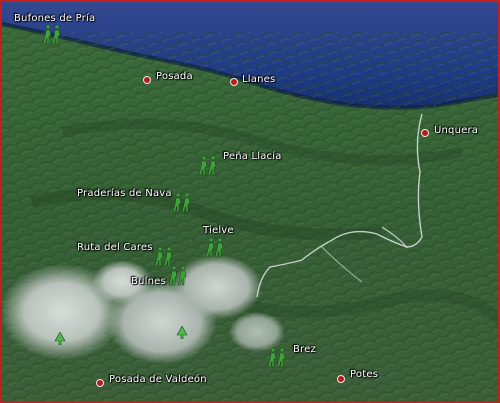 Image resolution: width=500 pixels, height=403 pixels. Describe the element at coordinates (218, 230) in the screenshot. I see `place-label-tielve: Tielve` at that location.